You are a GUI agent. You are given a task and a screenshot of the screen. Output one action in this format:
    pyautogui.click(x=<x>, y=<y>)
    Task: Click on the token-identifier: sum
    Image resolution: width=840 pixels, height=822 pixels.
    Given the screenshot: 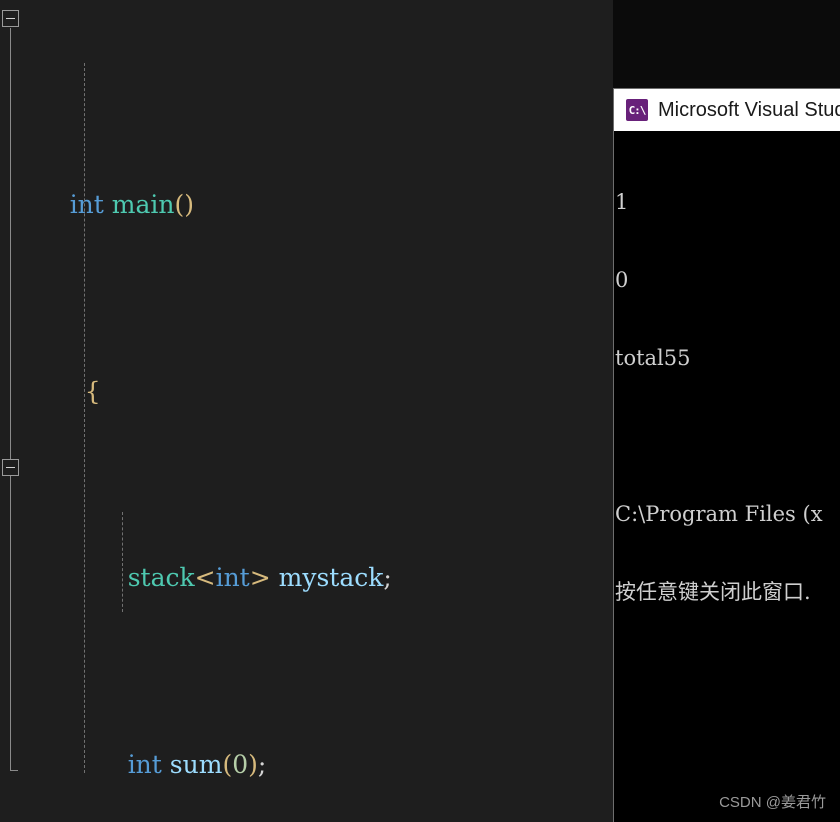 What is the action you would take?
    pyautogui.click(x=196, y=764)
    